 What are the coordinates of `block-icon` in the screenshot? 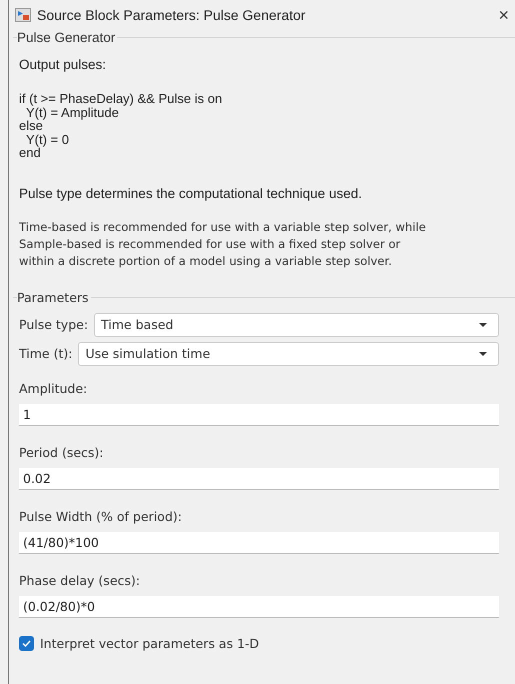 It's located at (23, 15).